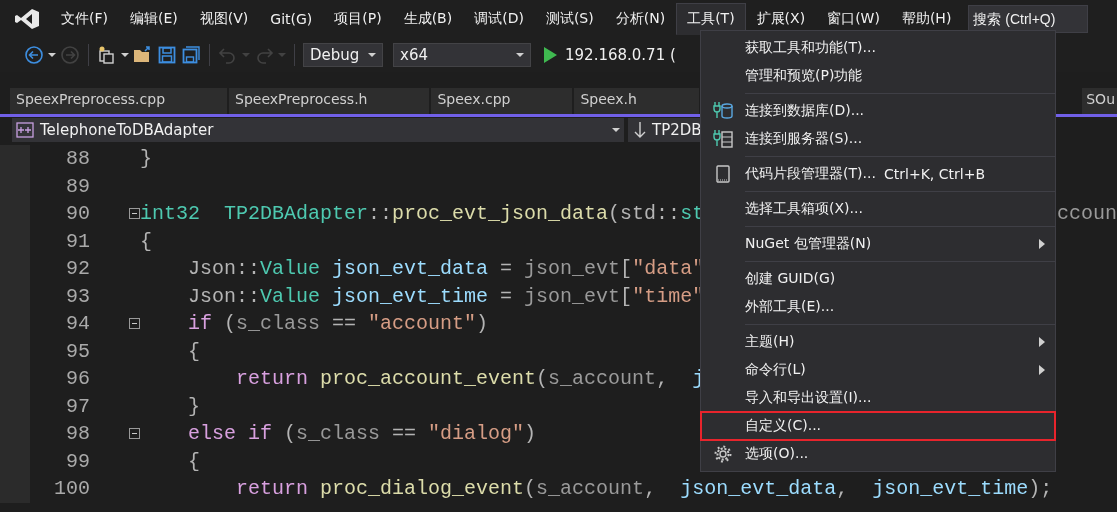 The width and height of the screenshot is (1117, 512). Describe the element at coordinates (723, 174) in the screenshot. I see `snippet-icon` at that location.